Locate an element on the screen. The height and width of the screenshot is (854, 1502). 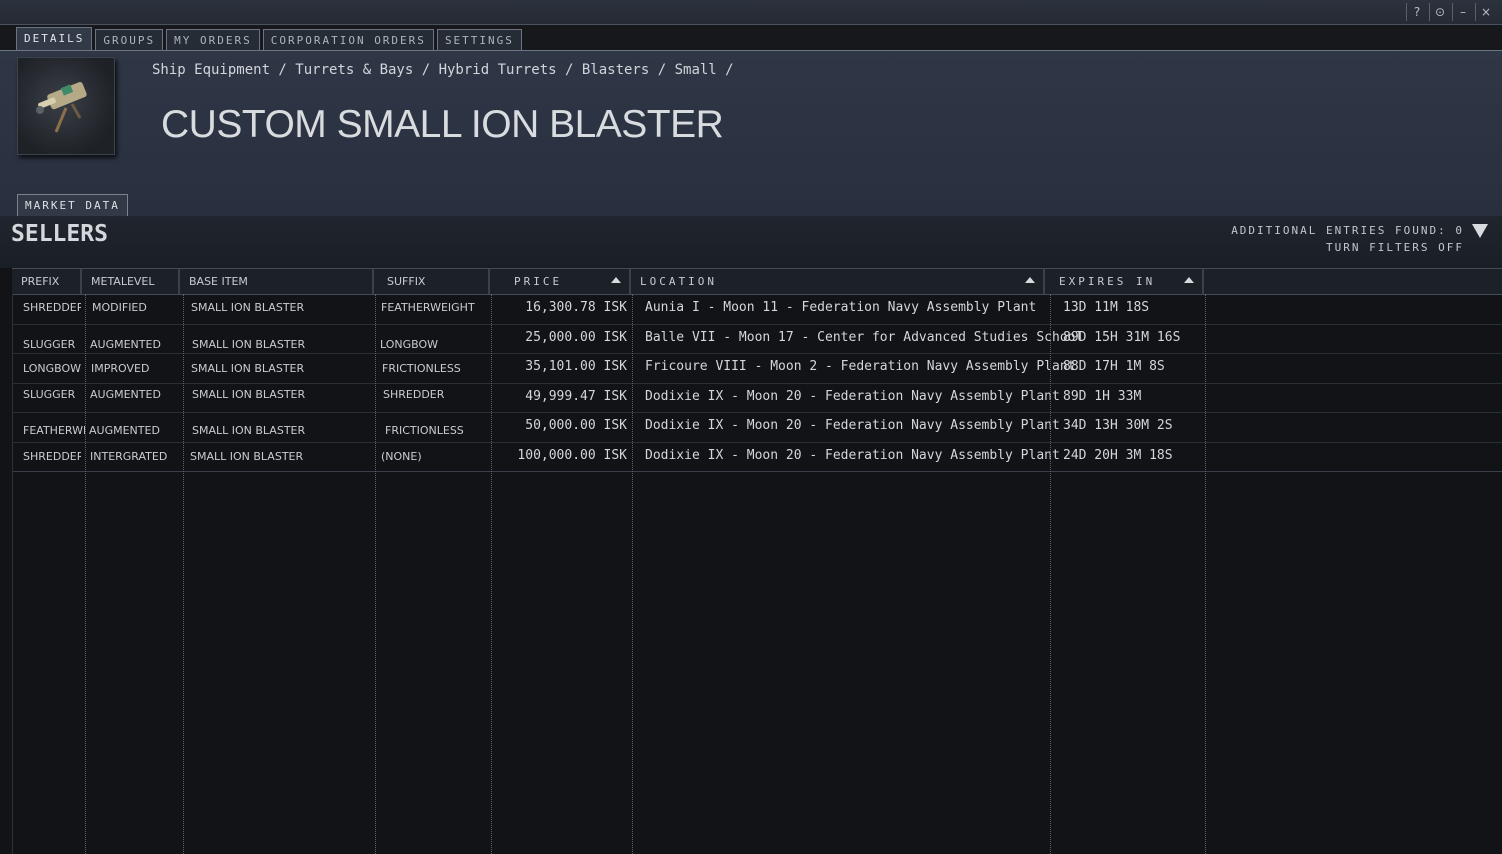
table-left-edge is located at coordinates (12, 574).